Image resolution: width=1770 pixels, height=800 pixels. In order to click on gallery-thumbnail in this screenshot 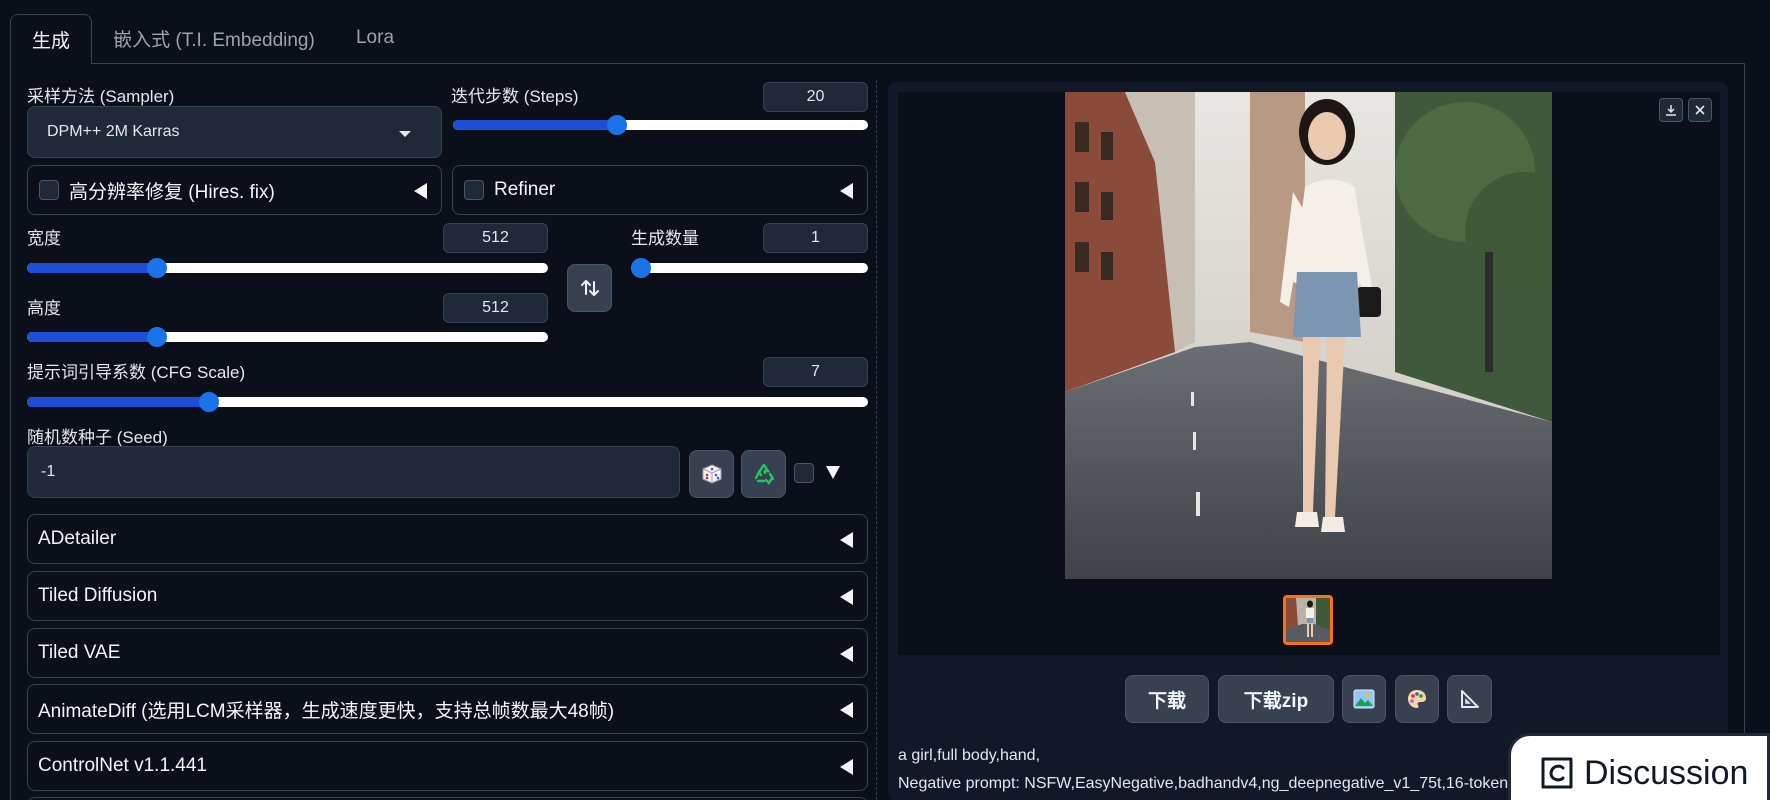, I will do `click(1308, 620)`.